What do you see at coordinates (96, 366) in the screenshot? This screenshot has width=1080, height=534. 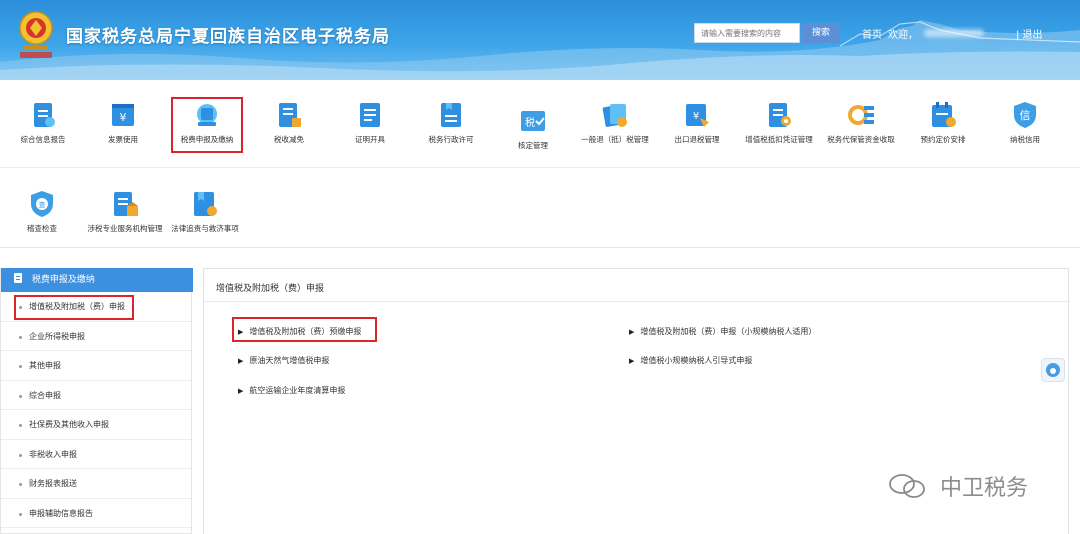 I see `sidebar-item-other: 其他申报` at bounding box center [96, 366].